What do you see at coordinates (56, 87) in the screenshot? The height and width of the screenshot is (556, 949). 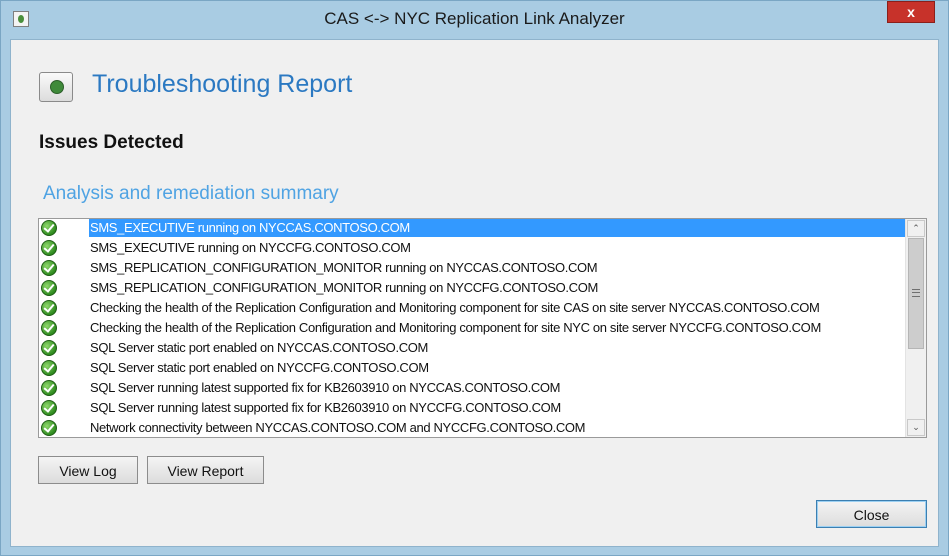 I see `report-icon` at bounding box center [56, 87].